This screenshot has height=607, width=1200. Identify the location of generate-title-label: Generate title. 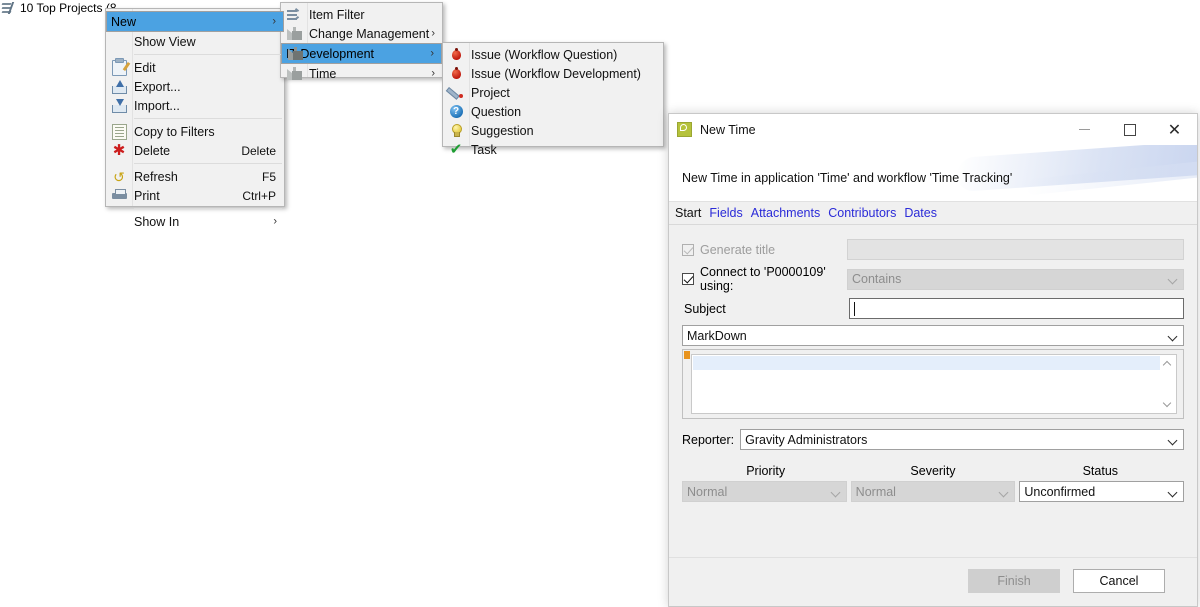
(738, 249).